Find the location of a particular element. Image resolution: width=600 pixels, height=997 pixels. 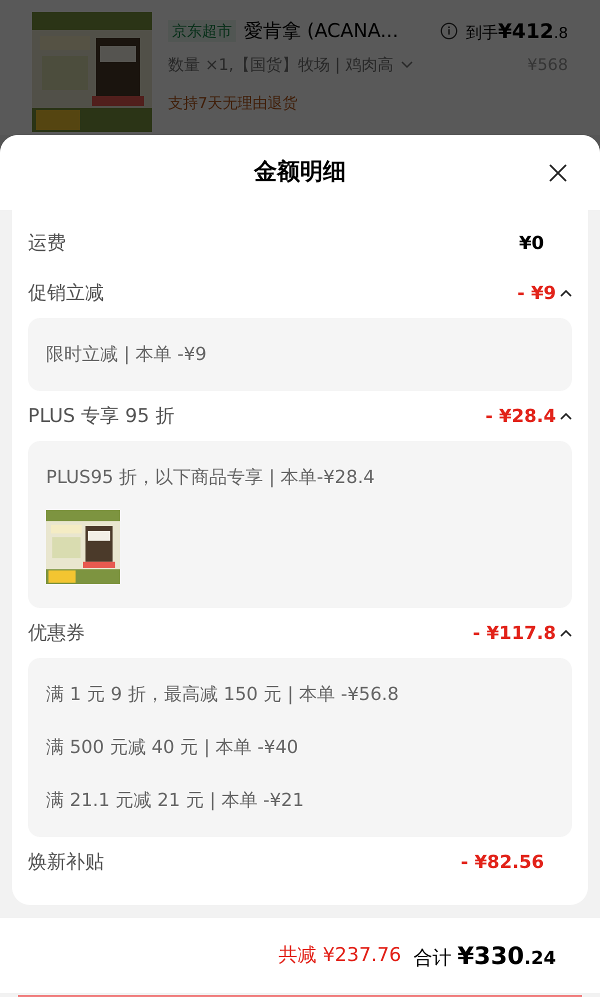

row-label: 促销立减 is located at coordinates (66, 293).